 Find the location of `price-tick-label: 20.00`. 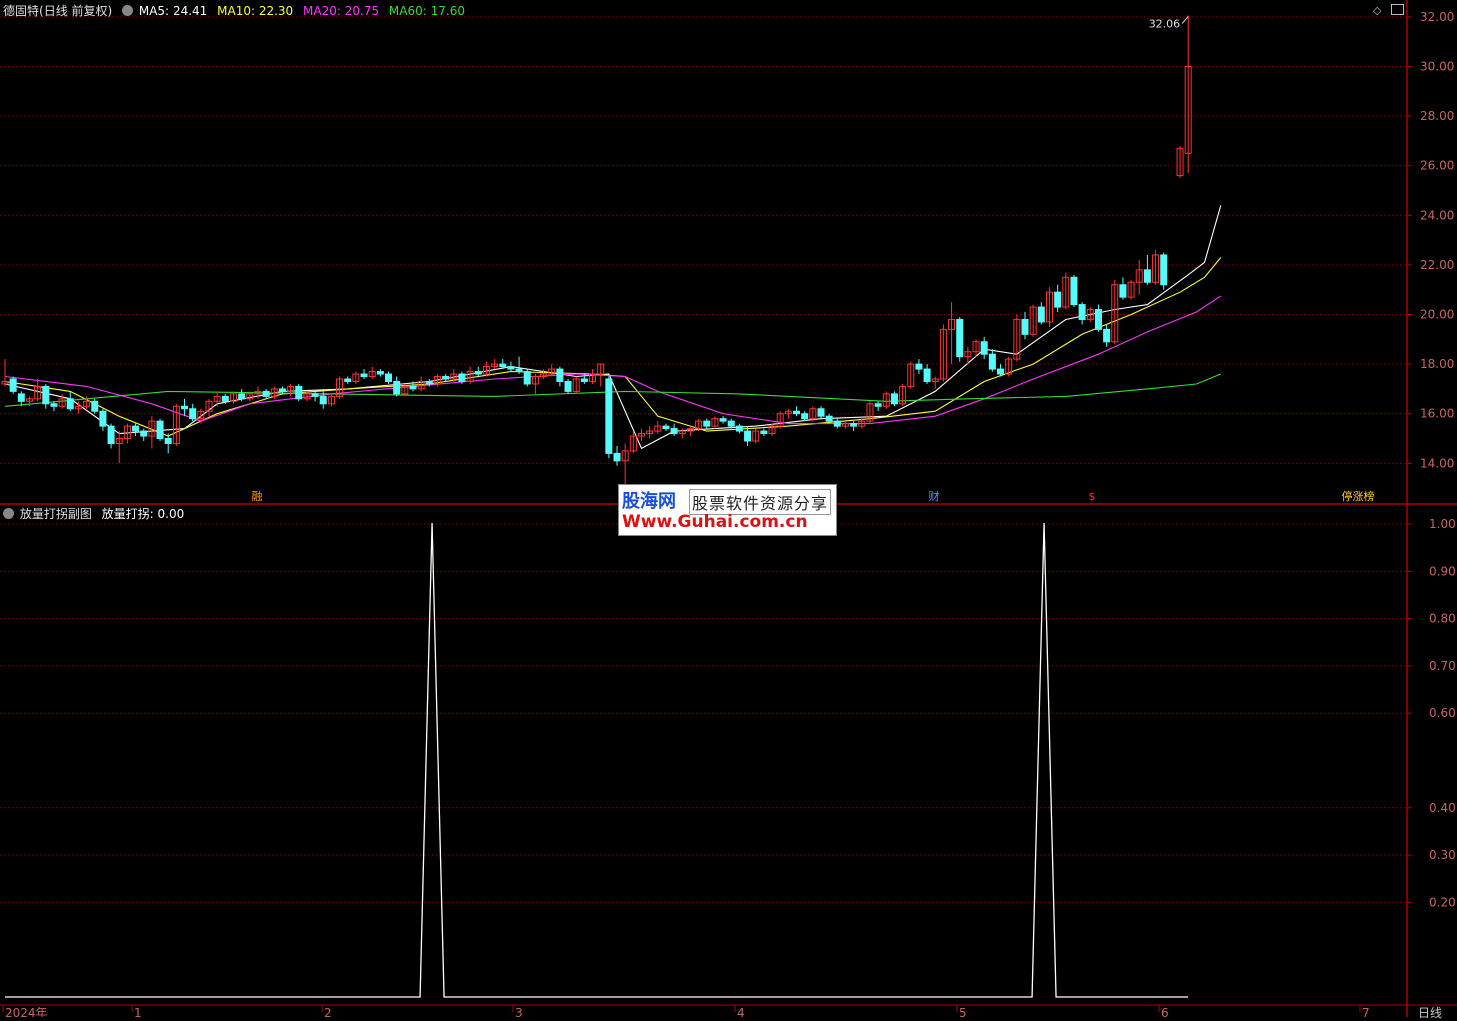

price-tick-label: 20.00 is located at coordinates (1437, 315).